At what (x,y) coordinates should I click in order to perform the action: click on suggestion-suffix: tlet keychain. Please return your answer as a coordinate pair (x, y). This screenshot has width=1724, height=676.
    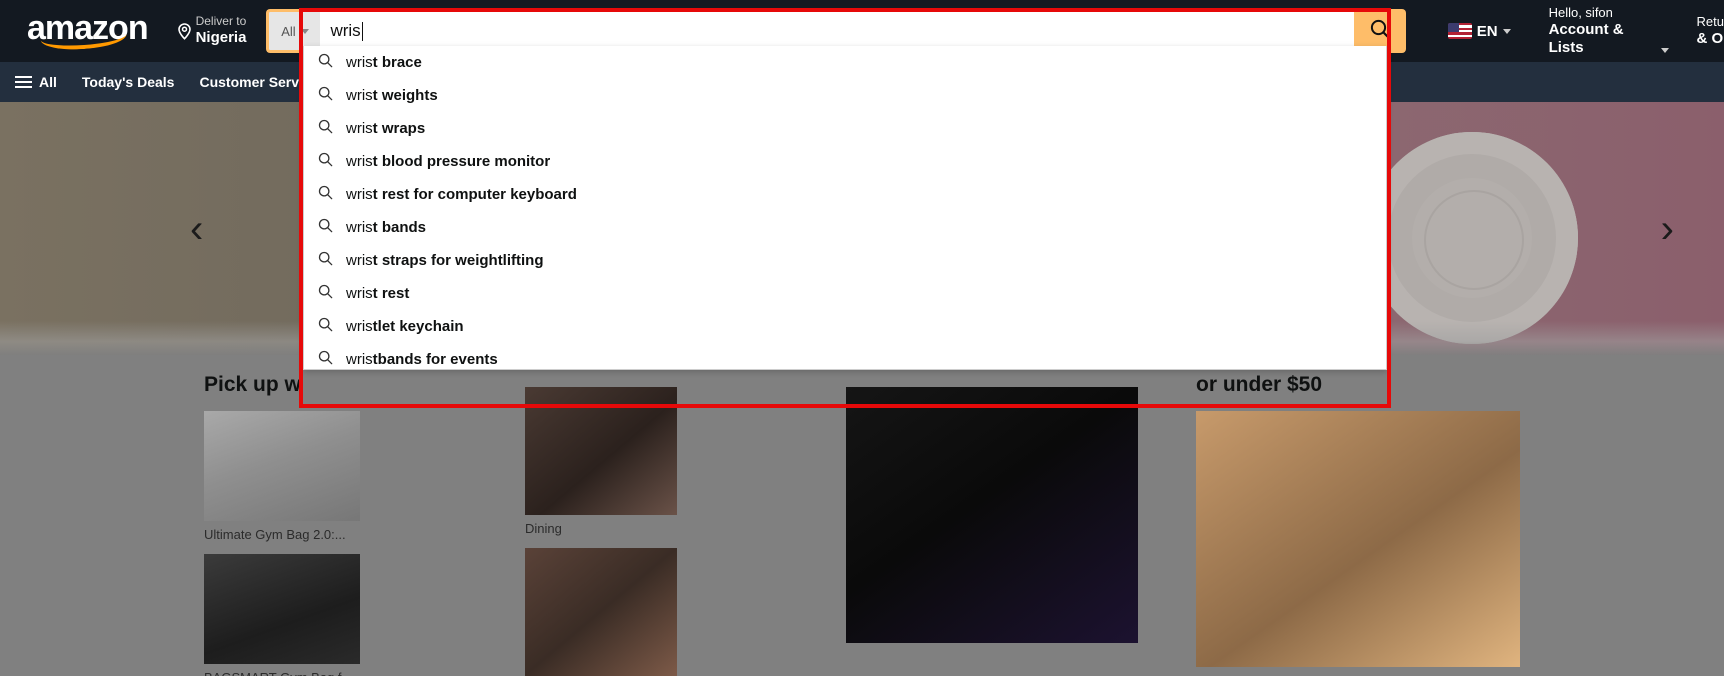
    Looking at the image, I should click on (418, 326).